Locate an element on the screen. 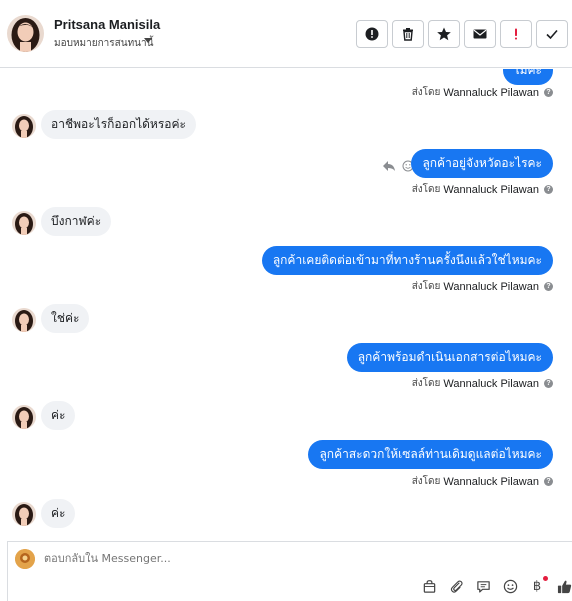 The image size is (572, 601). payment-button: ฿ is located at coordinates (538, 585).